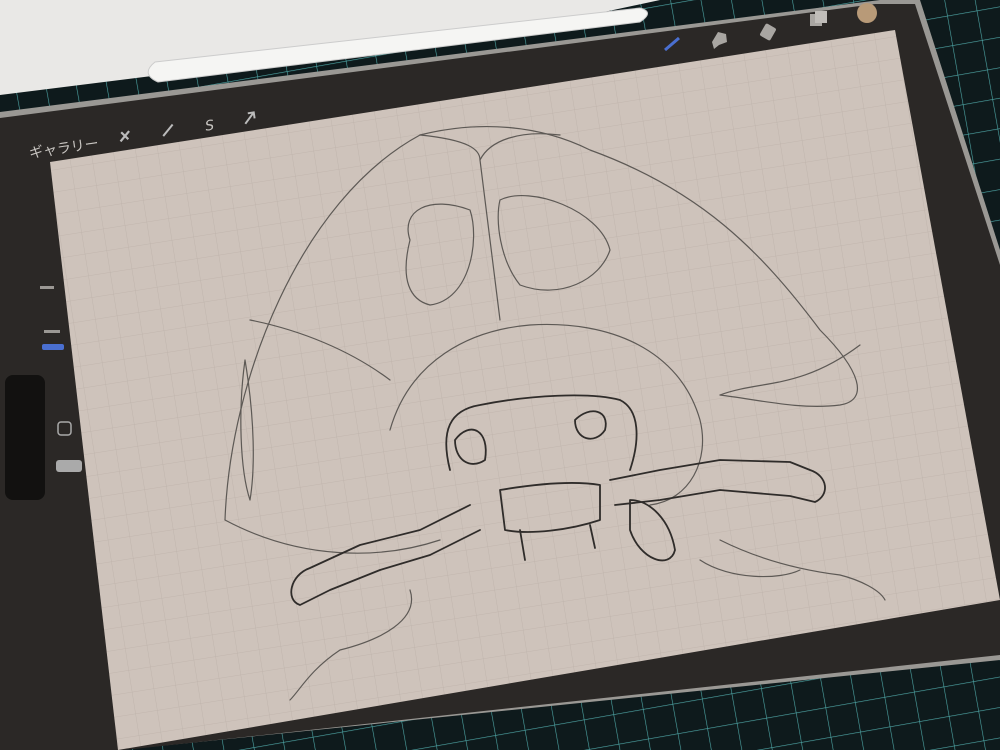  Describe the element at coordinates (867, 13) in the screenshot. I see `color-swatch-icon` at that location.